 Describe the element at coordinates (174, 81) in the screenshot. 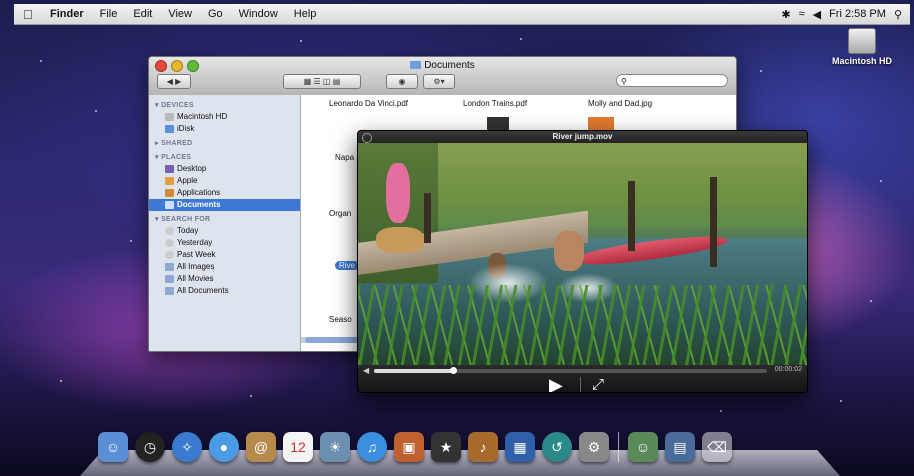

I see `back-forward-buttons: ◀ ▶` at that location.